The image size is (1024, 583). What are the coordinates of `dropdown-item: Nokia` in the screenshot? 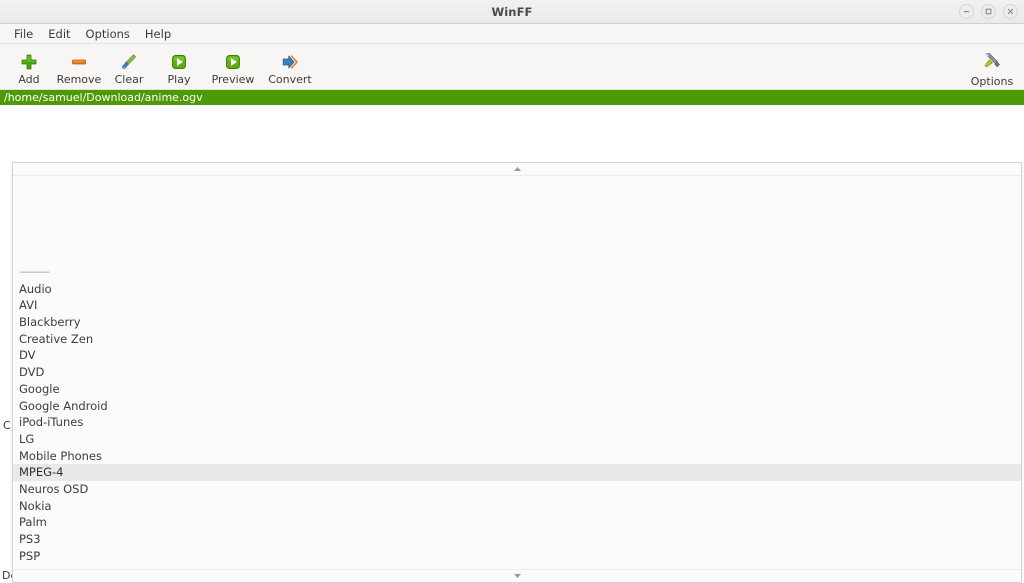 It's located at (517, 506).